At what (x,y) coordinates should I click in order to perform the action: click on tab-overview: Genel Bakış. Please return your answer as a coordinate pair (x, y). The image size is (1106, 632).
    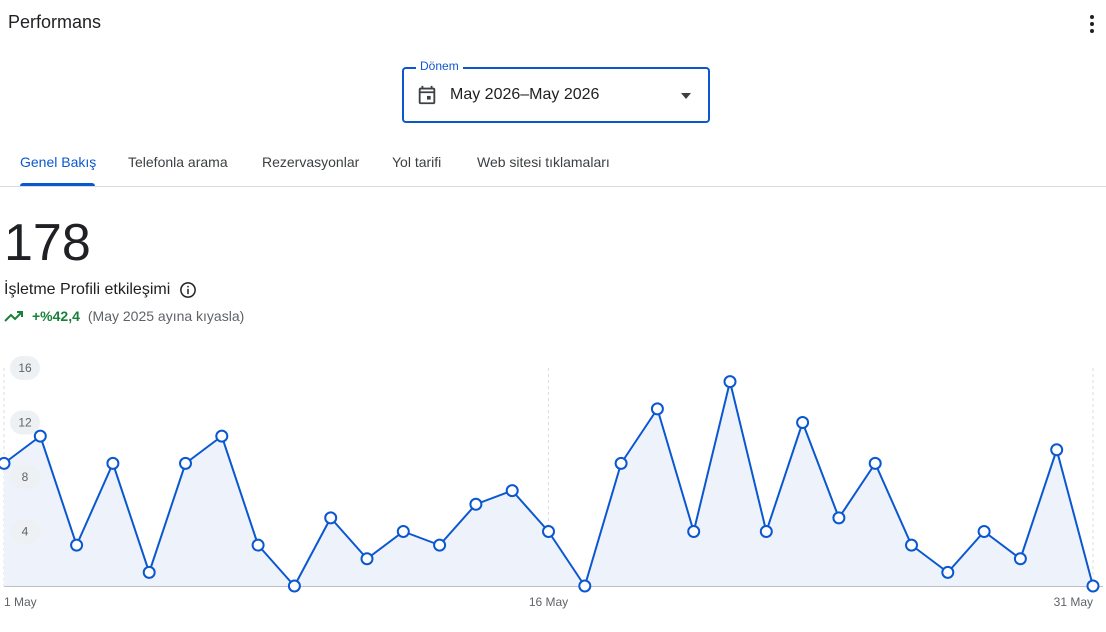
    Looking at the image, I should click on (58, 162).